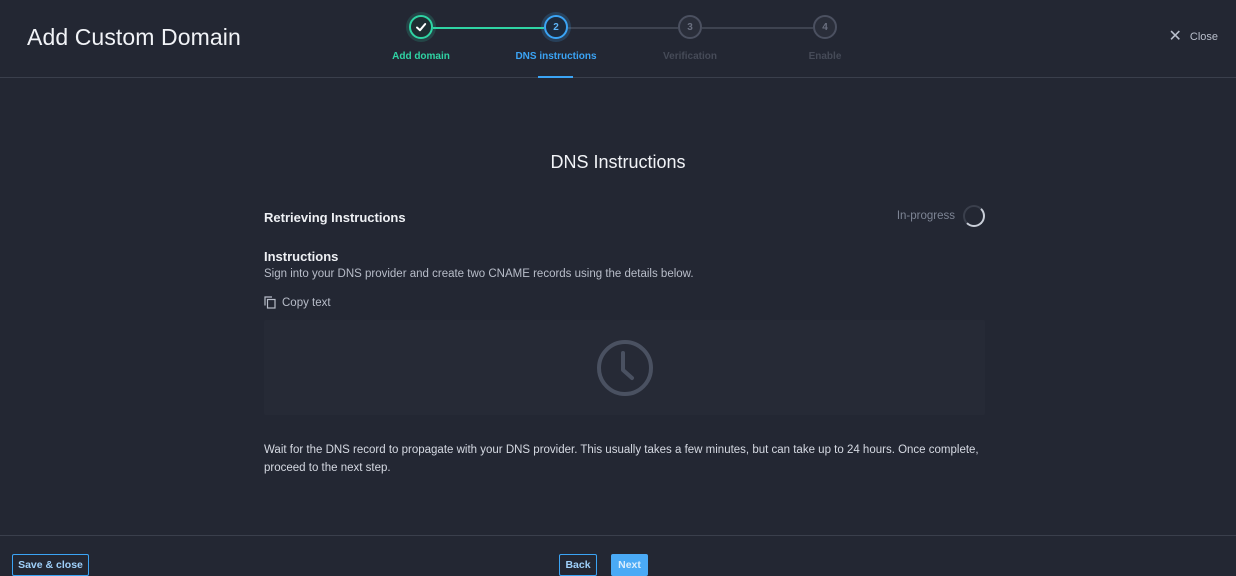 The image size is (1236, 576). What do you see at coordinates (421, 56) in the screenshot?
I see `step-1-label: Add domain` at bounding box center [421, 56].